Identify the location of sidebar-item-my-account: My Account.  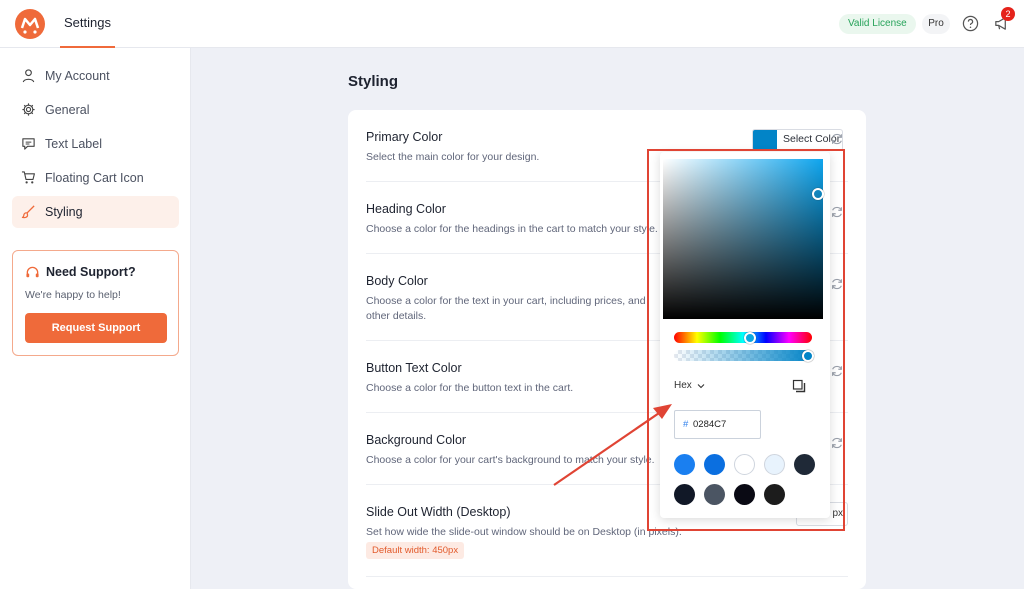
(95, 76).